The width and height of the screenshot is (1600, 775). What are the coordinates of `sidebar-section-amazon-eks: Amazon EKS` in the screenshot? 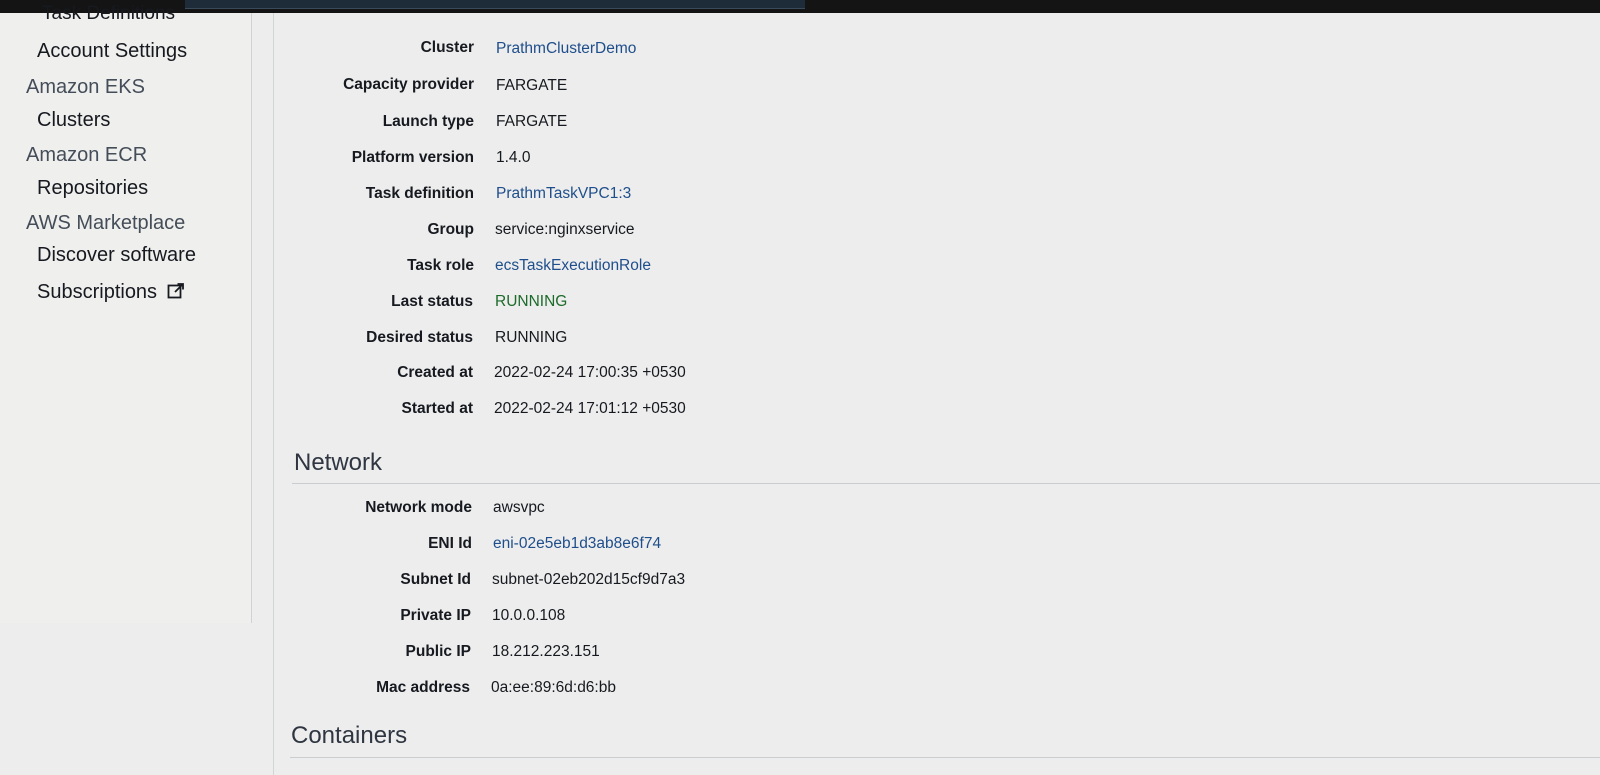 It's located at (85, 87).